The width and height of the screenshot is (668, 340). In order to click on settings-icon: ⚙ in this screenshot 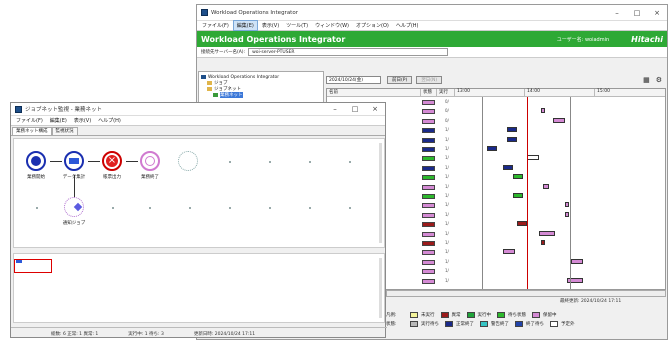, I will do `click(659, 80)`.